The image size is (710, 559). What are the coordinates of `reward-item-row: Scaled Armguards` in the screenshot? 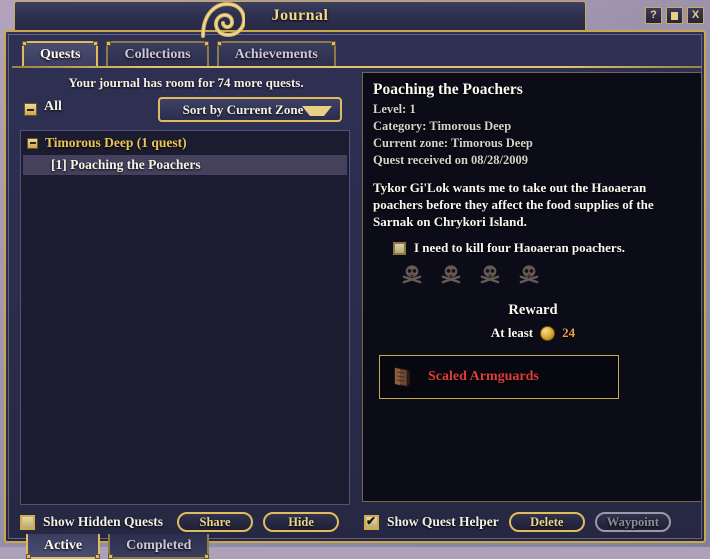 It's located at (499, 377).